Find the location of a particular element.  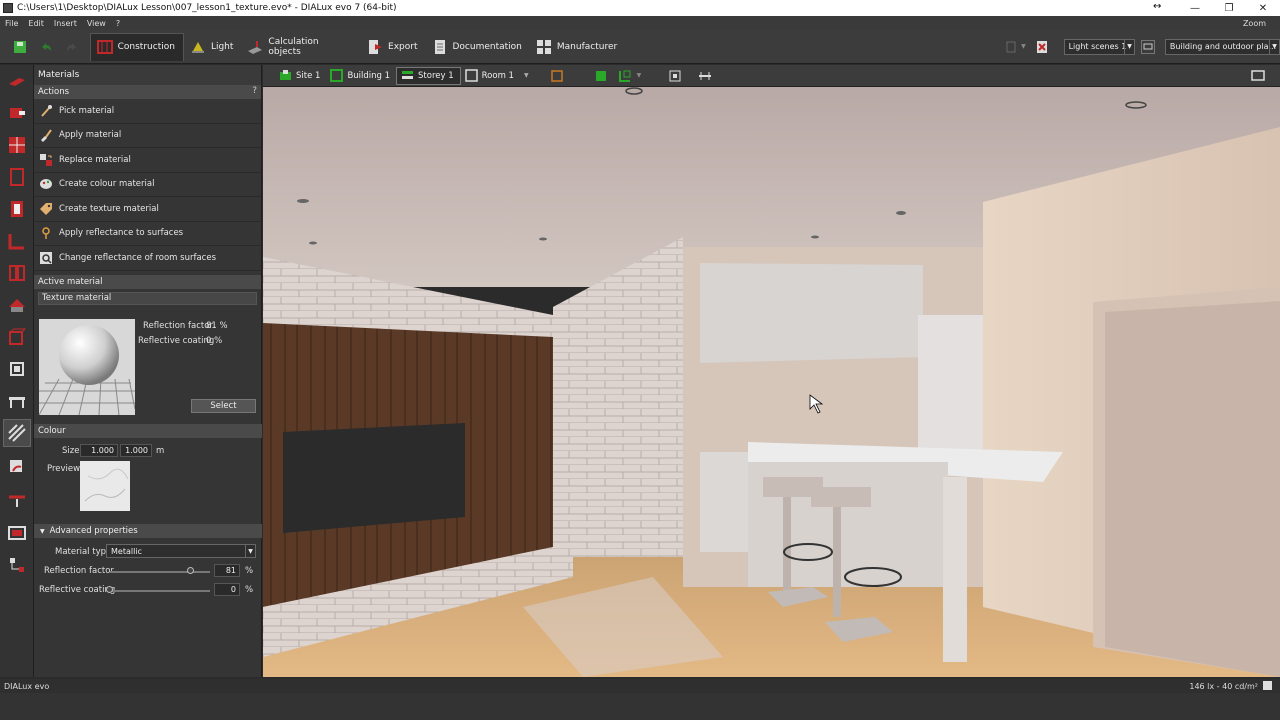

cube-icon is located at coordinates (17, 369).